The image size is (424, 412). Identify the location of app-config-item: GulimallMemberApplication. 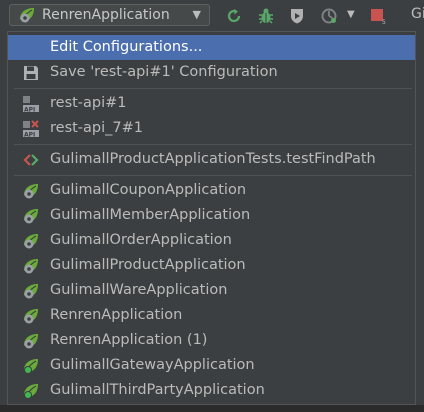
(211, 215).